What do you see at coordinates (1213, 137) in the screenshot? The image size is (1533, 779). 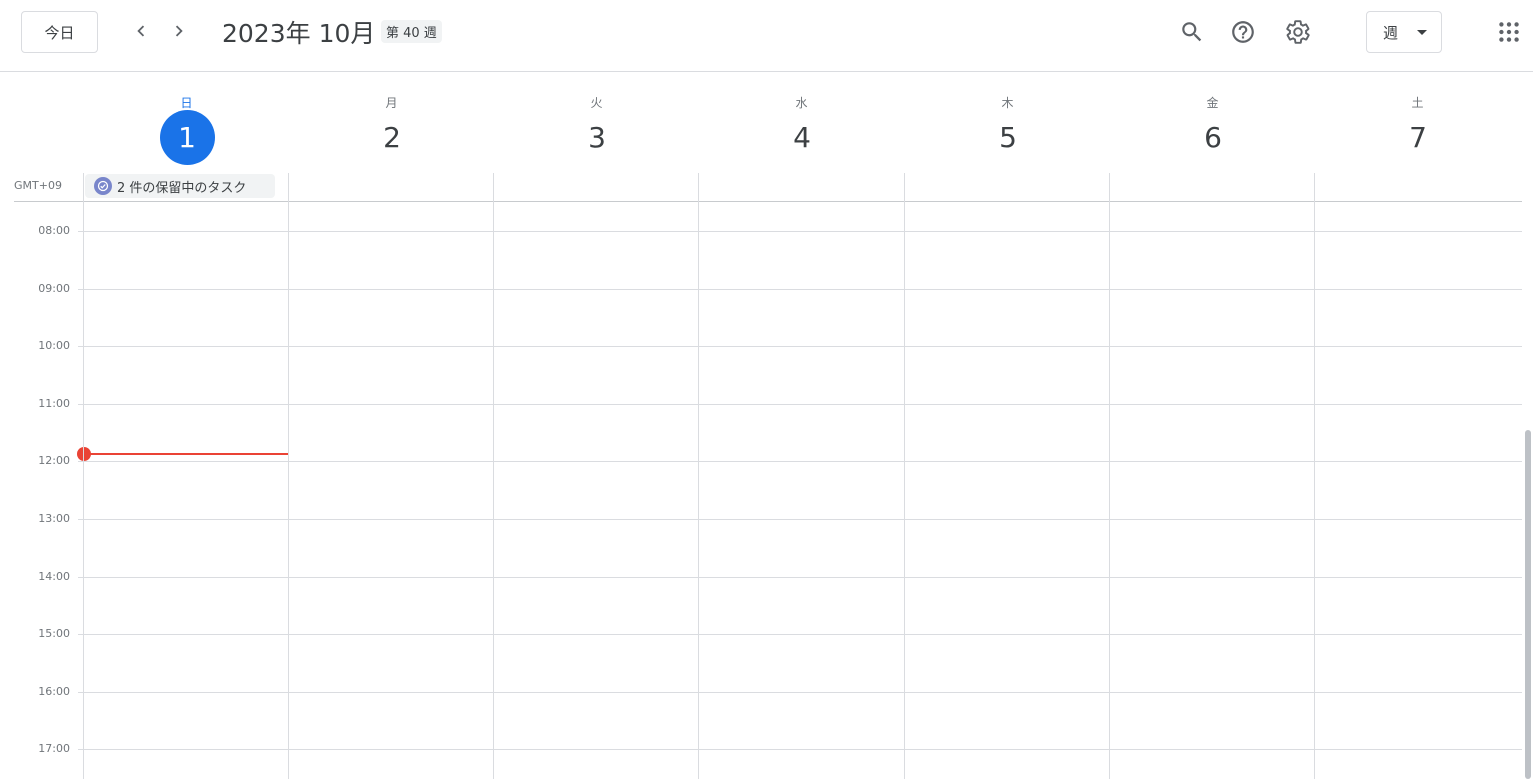 I see `day-number-button: 6` at bounding box center [1213, 137].